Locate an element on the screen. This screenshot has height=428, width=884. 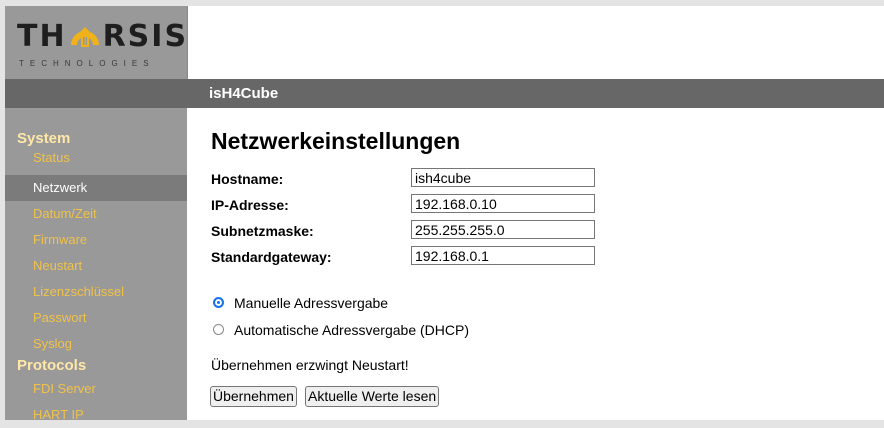
sidebar-item-netzwerk: Netzwerk is located at coordinates (96, 188).